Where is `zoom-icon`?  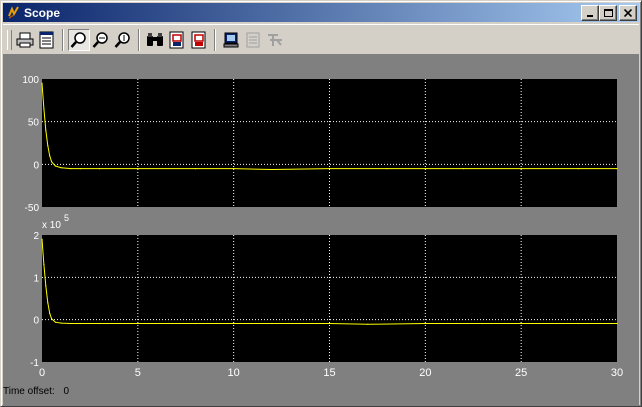 zoom-icon is located at coordinates (78, 39).